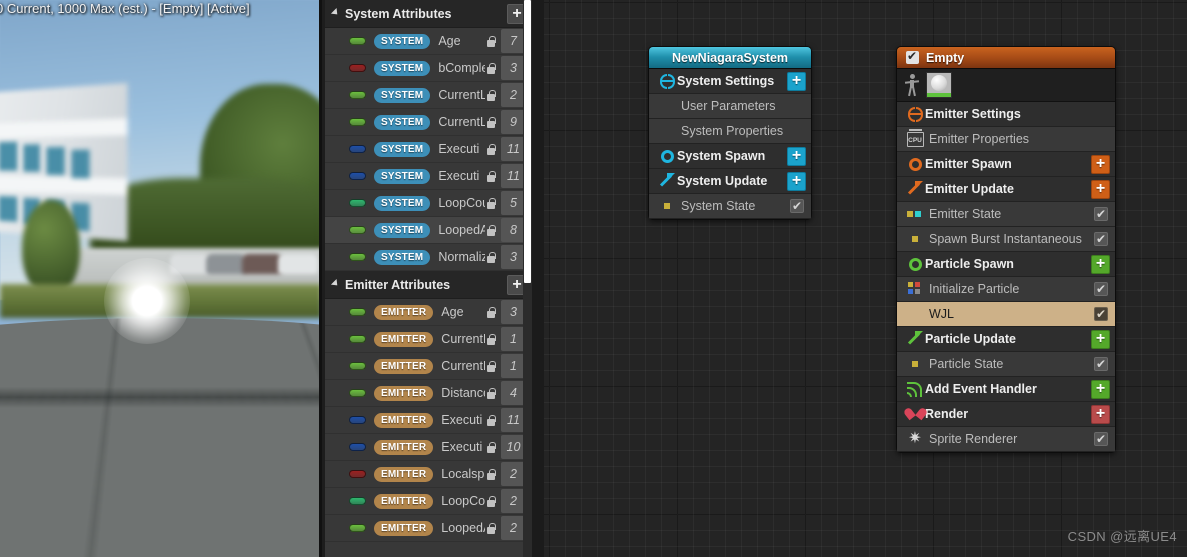 This screenshot has height=557, width=1187. I want to click on attribute-row: EMITTER Executi 11, so click(428, 420).